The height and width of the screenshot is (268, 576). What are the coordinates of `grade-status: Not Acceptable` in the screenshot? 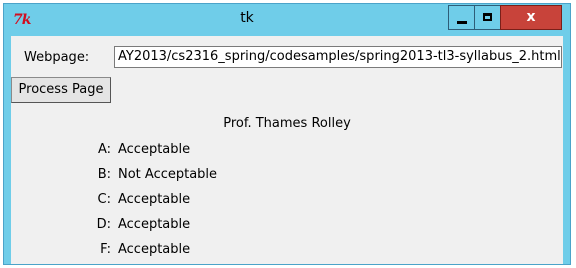 It's located at (168, 174).